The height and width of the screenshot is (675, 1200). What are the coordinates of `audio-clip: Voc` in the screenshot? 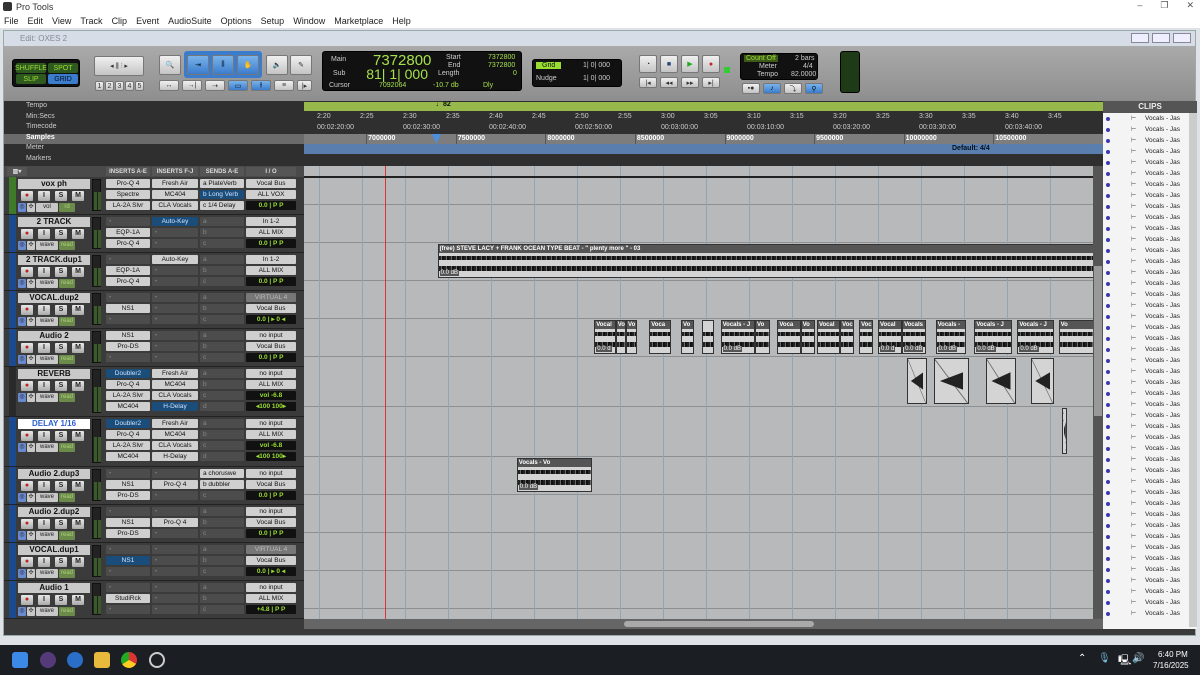 It's located at (847, 337).